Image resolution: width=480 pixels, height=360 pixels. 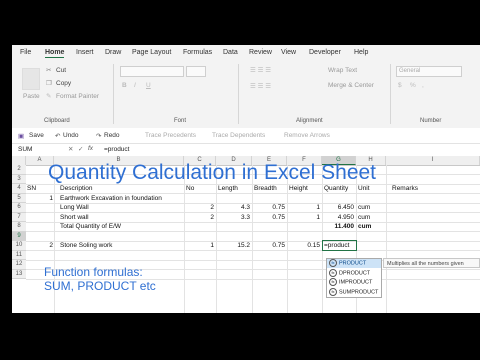 I want to click on cell-sn-header: SN, so click(x=31, y=189).